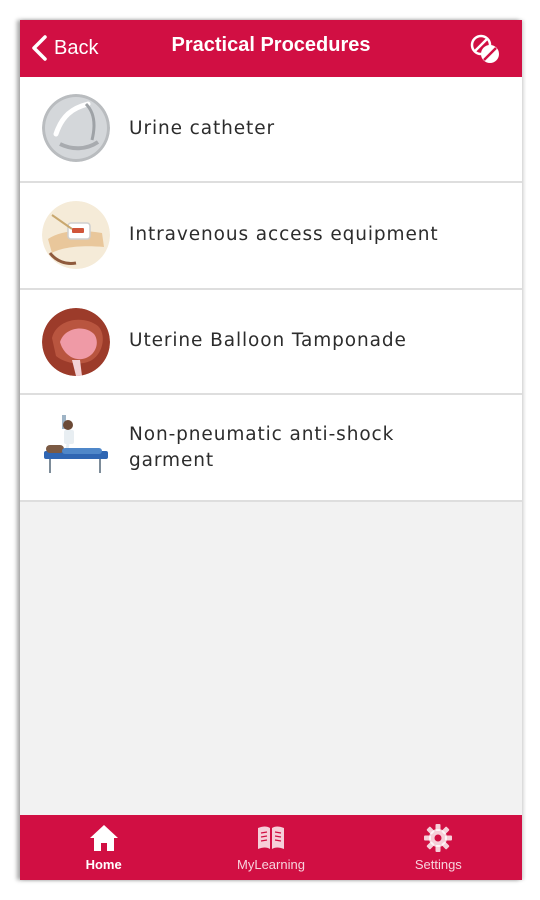 Image resolution: width=540 pixels, height=900 pixels. I want to click on list-item-uterine-balloon: Uterine Balloon Tamponade, so click(271, 342).